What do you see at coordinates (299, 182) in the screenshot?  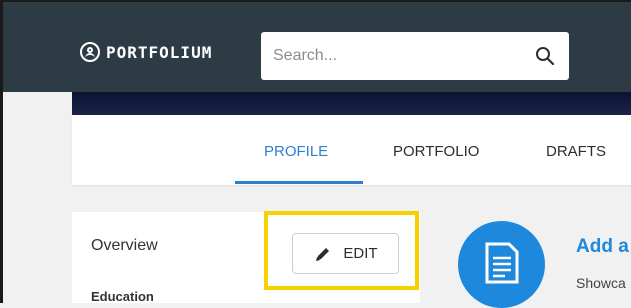 I see `active-tab-indicator` at bounding box center [299, 182].